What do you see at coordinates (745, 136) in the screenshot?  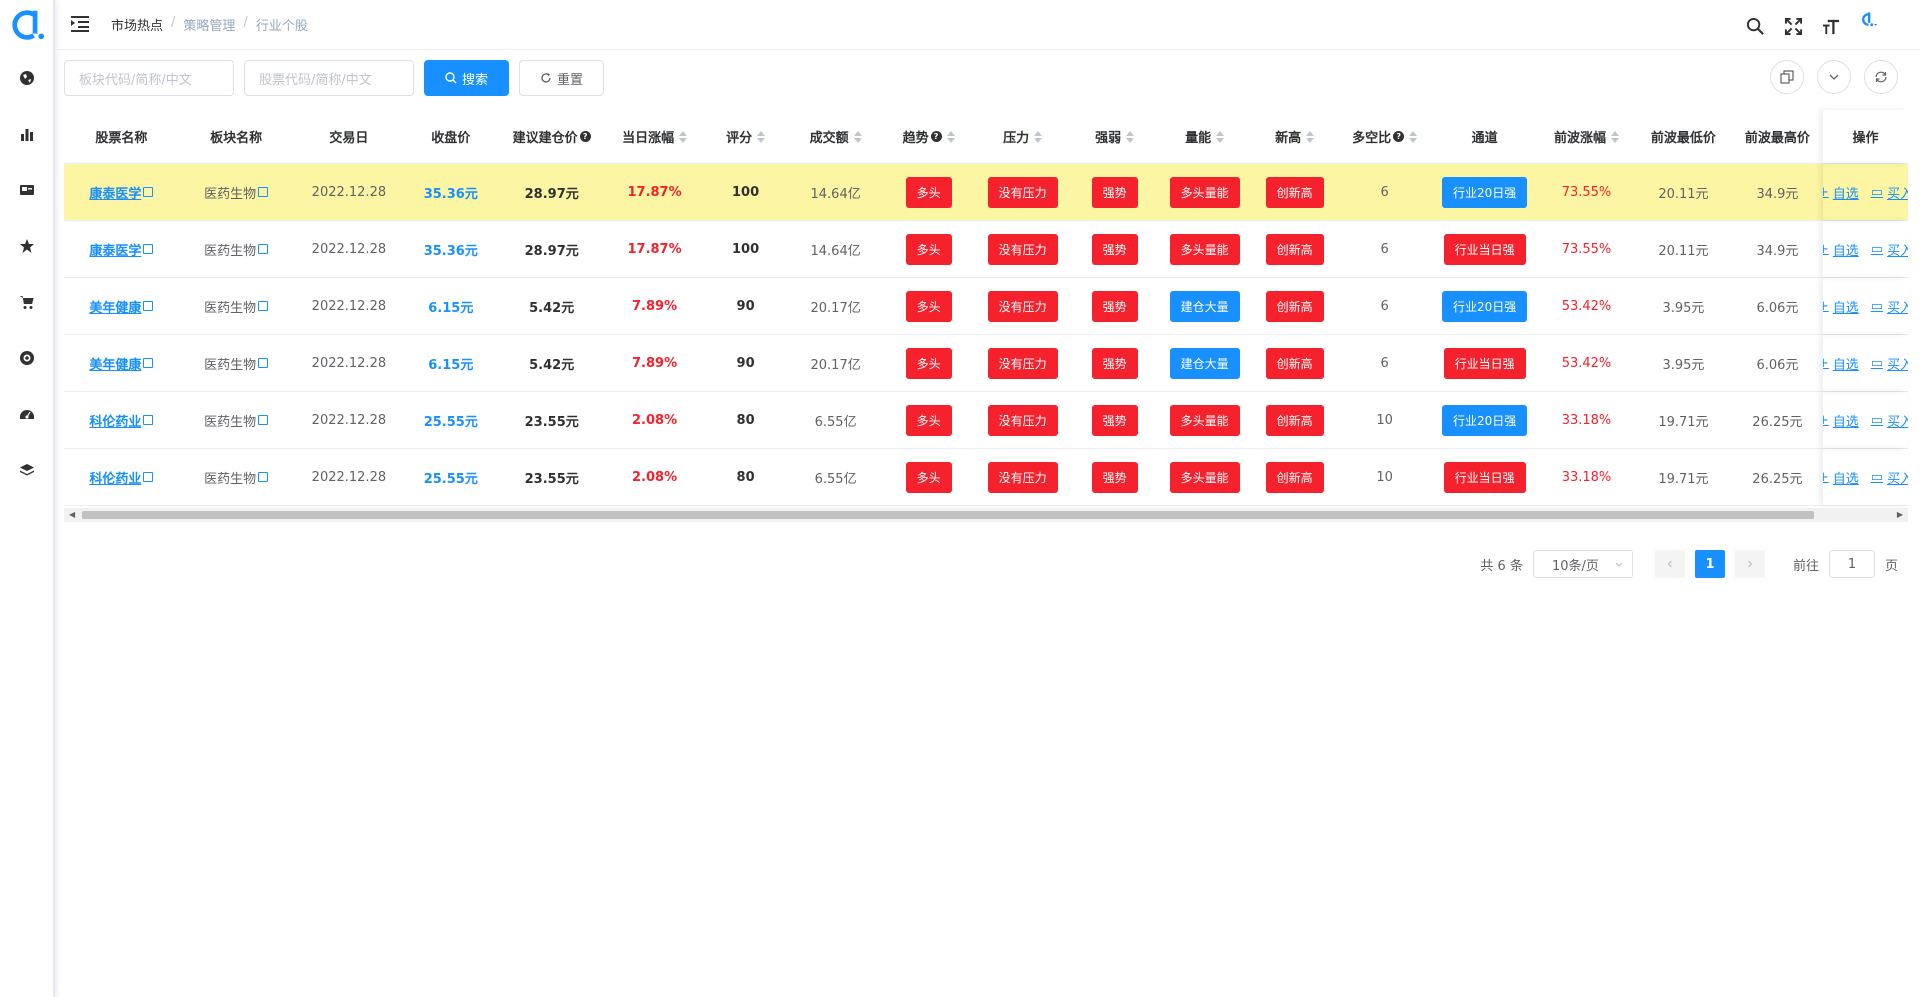 I see `column-header: 评分` at bounding box center [745, 136].